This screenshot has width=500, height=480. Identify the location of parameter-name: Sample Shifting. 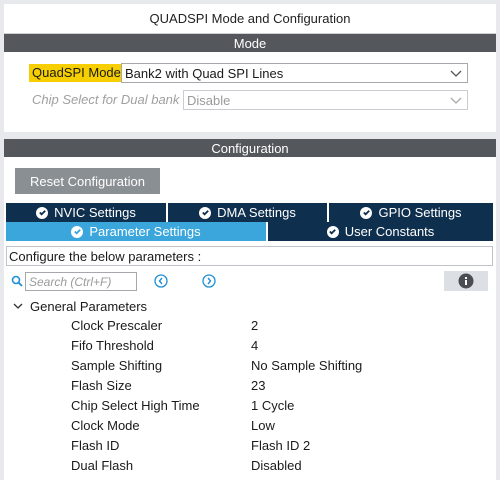
(117, 365).